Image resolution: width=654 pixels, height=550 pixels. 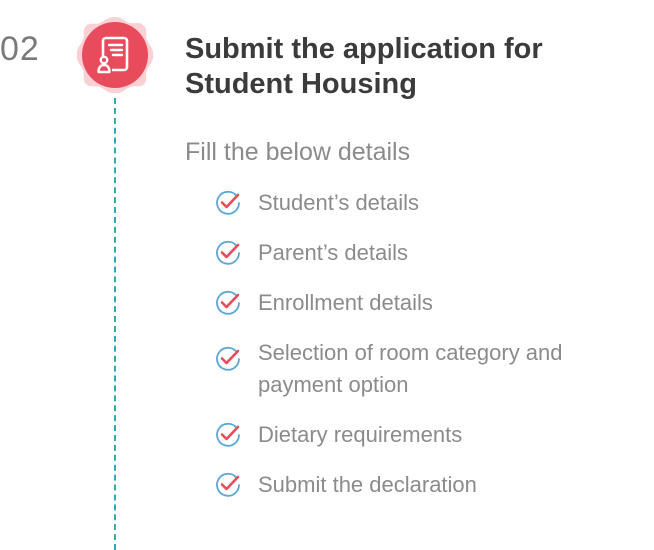 I want to click on checklist-item-declaration: Submit the declaration, so click(x=429, y=485).